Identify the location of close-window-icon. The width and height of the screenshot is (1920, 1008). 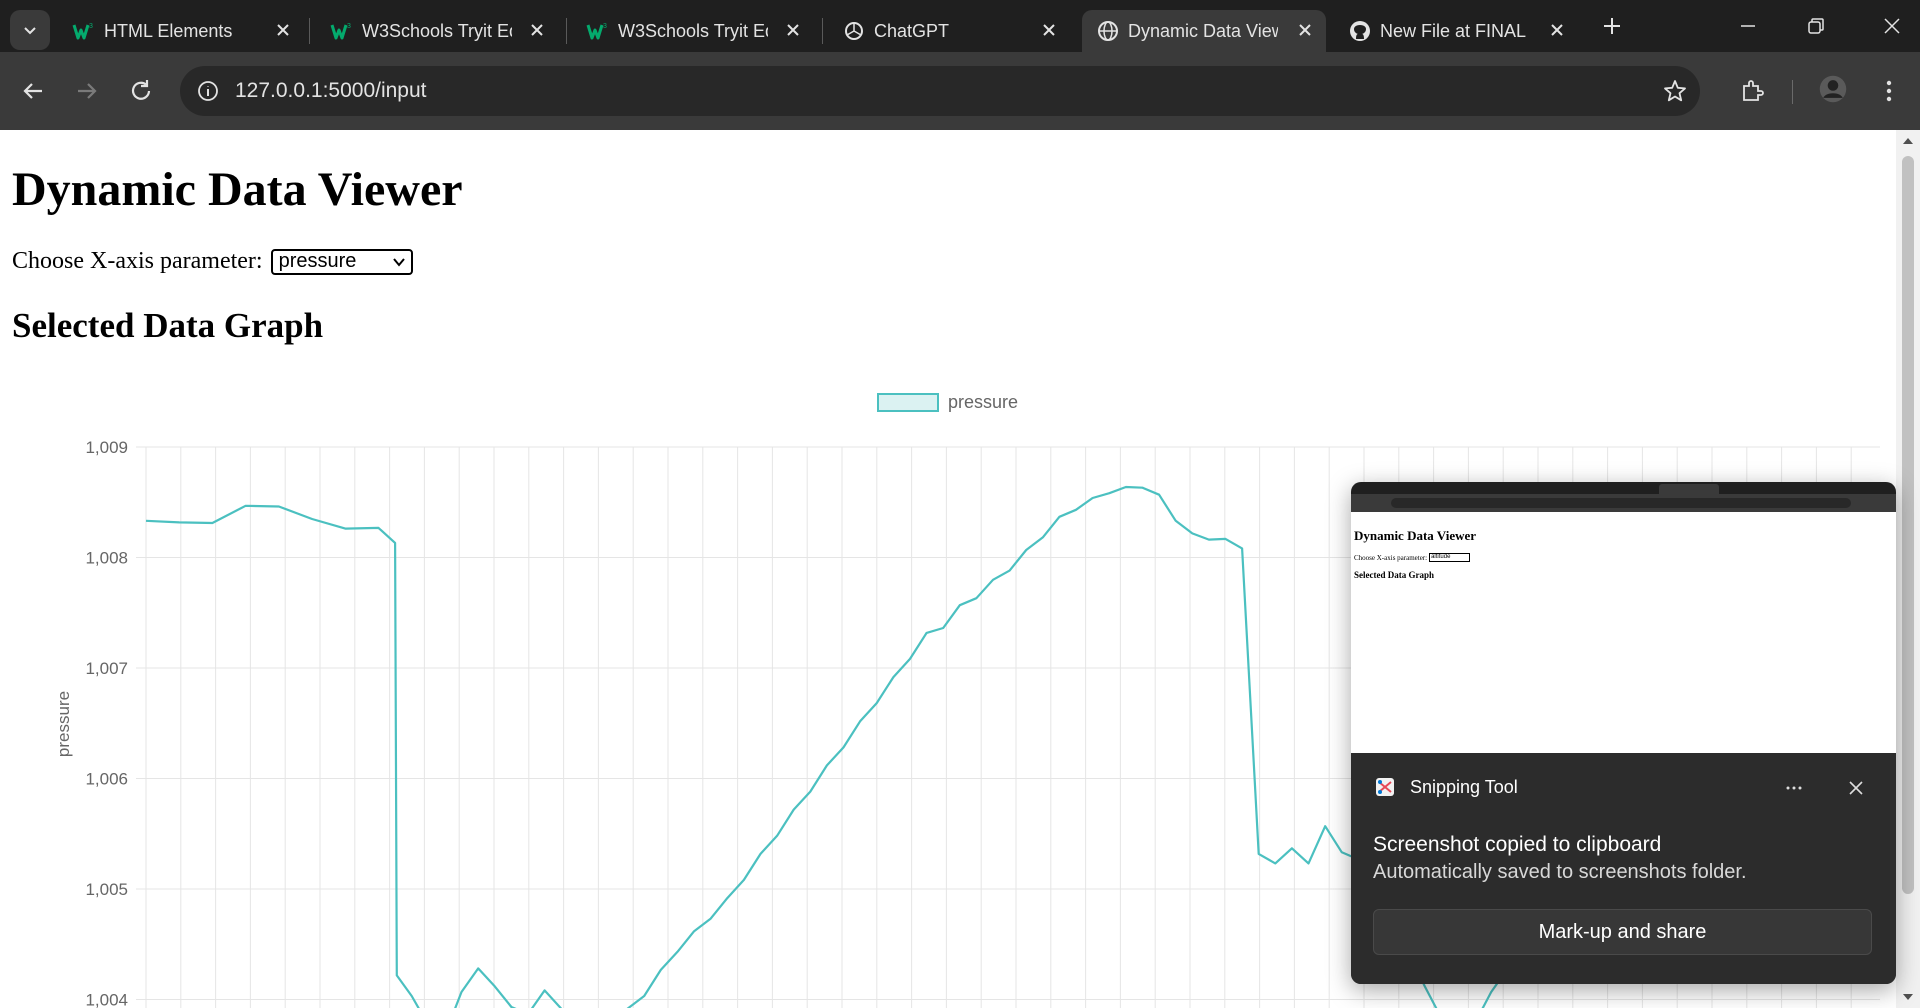
(1892, 26).